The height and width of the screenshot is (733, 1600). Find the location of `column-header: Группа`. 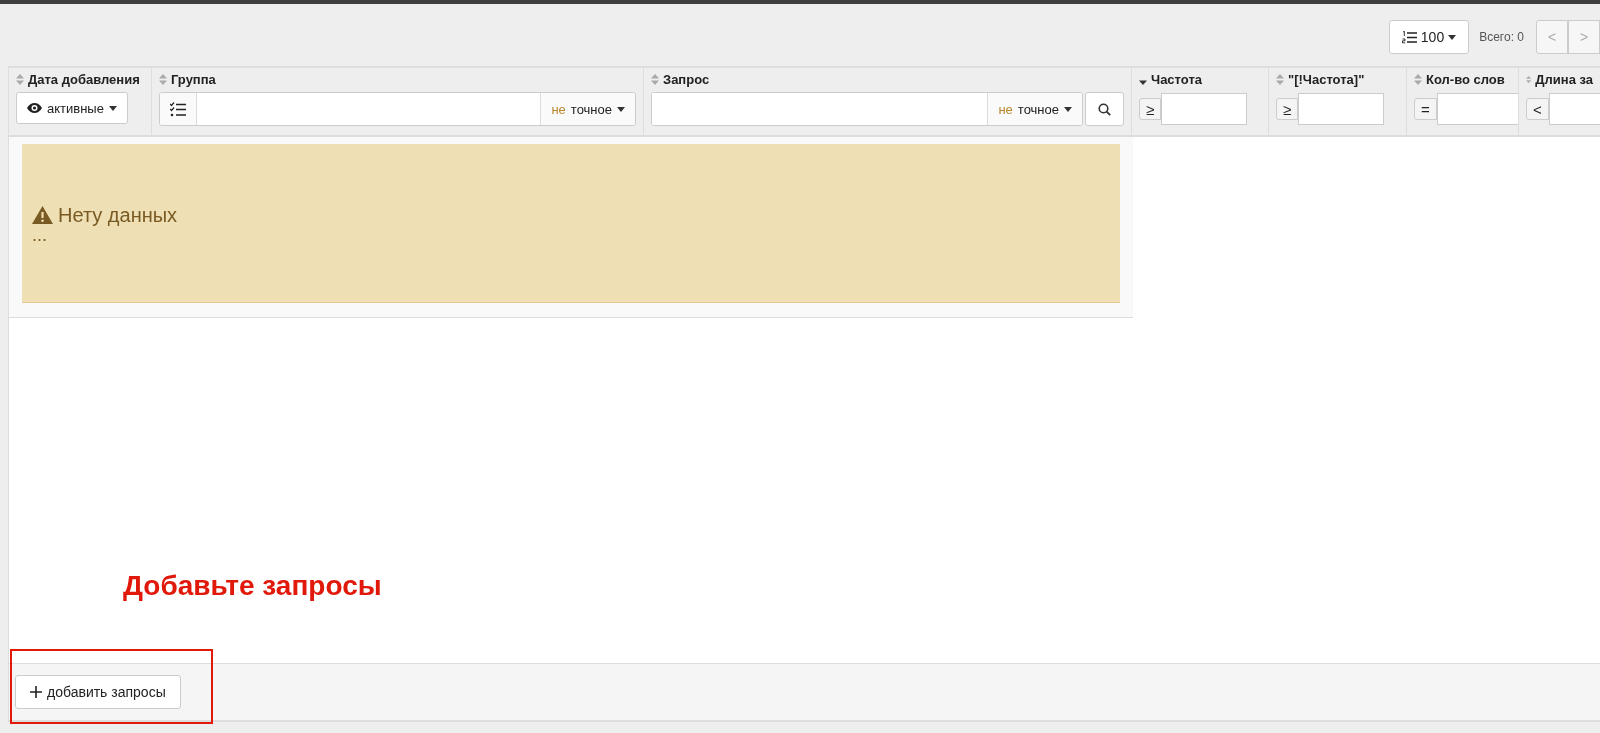

column-header: Группа is located at coordinates (193, 79).